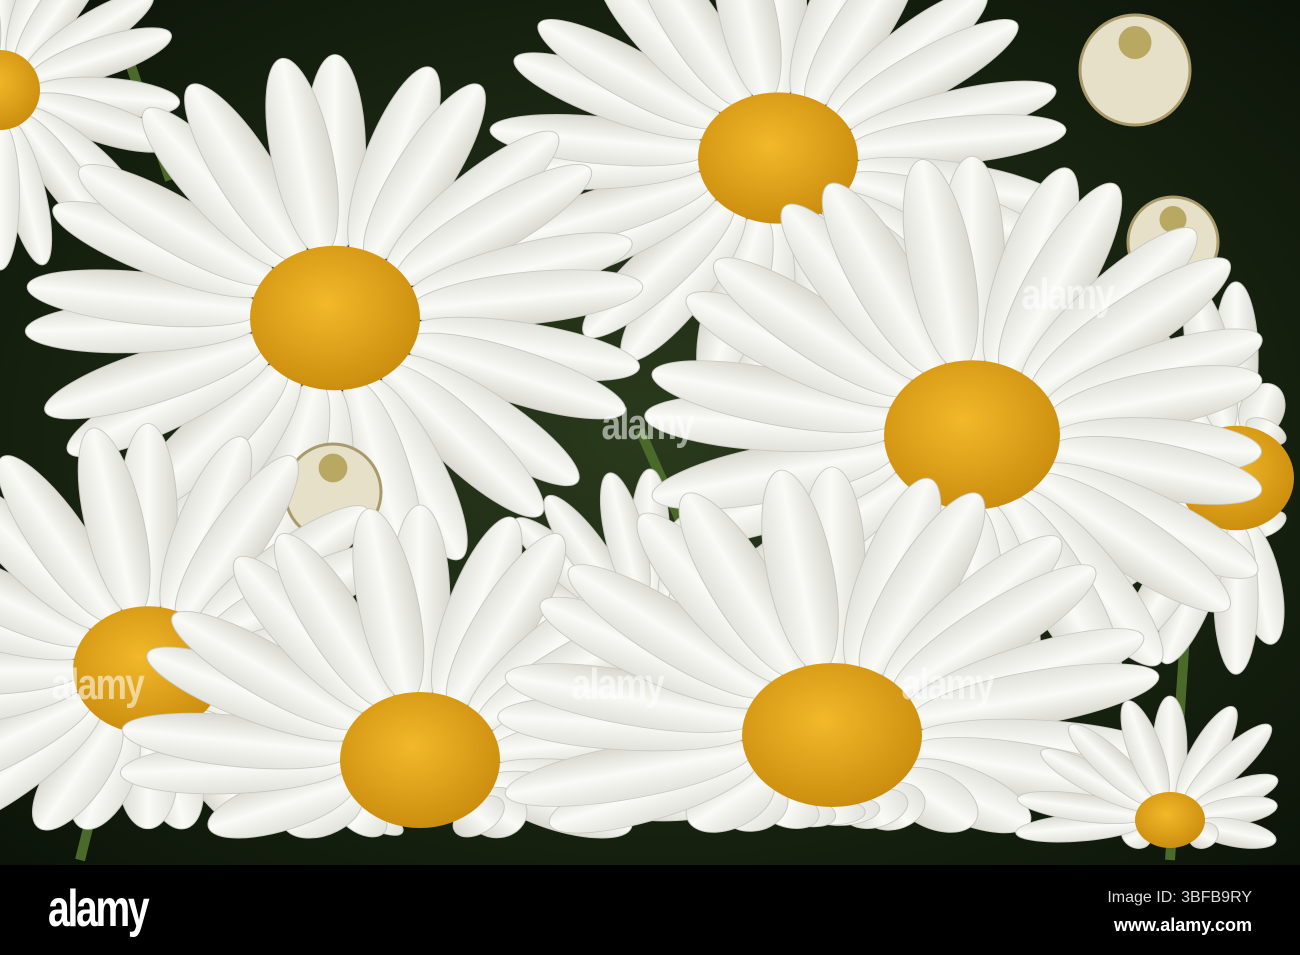 The image size is (1300, 955). What do you see at coordinates (1182, 925) in the screenshot?
I see `website-link: www.alamy.com` at bounding box center [1182, 925].